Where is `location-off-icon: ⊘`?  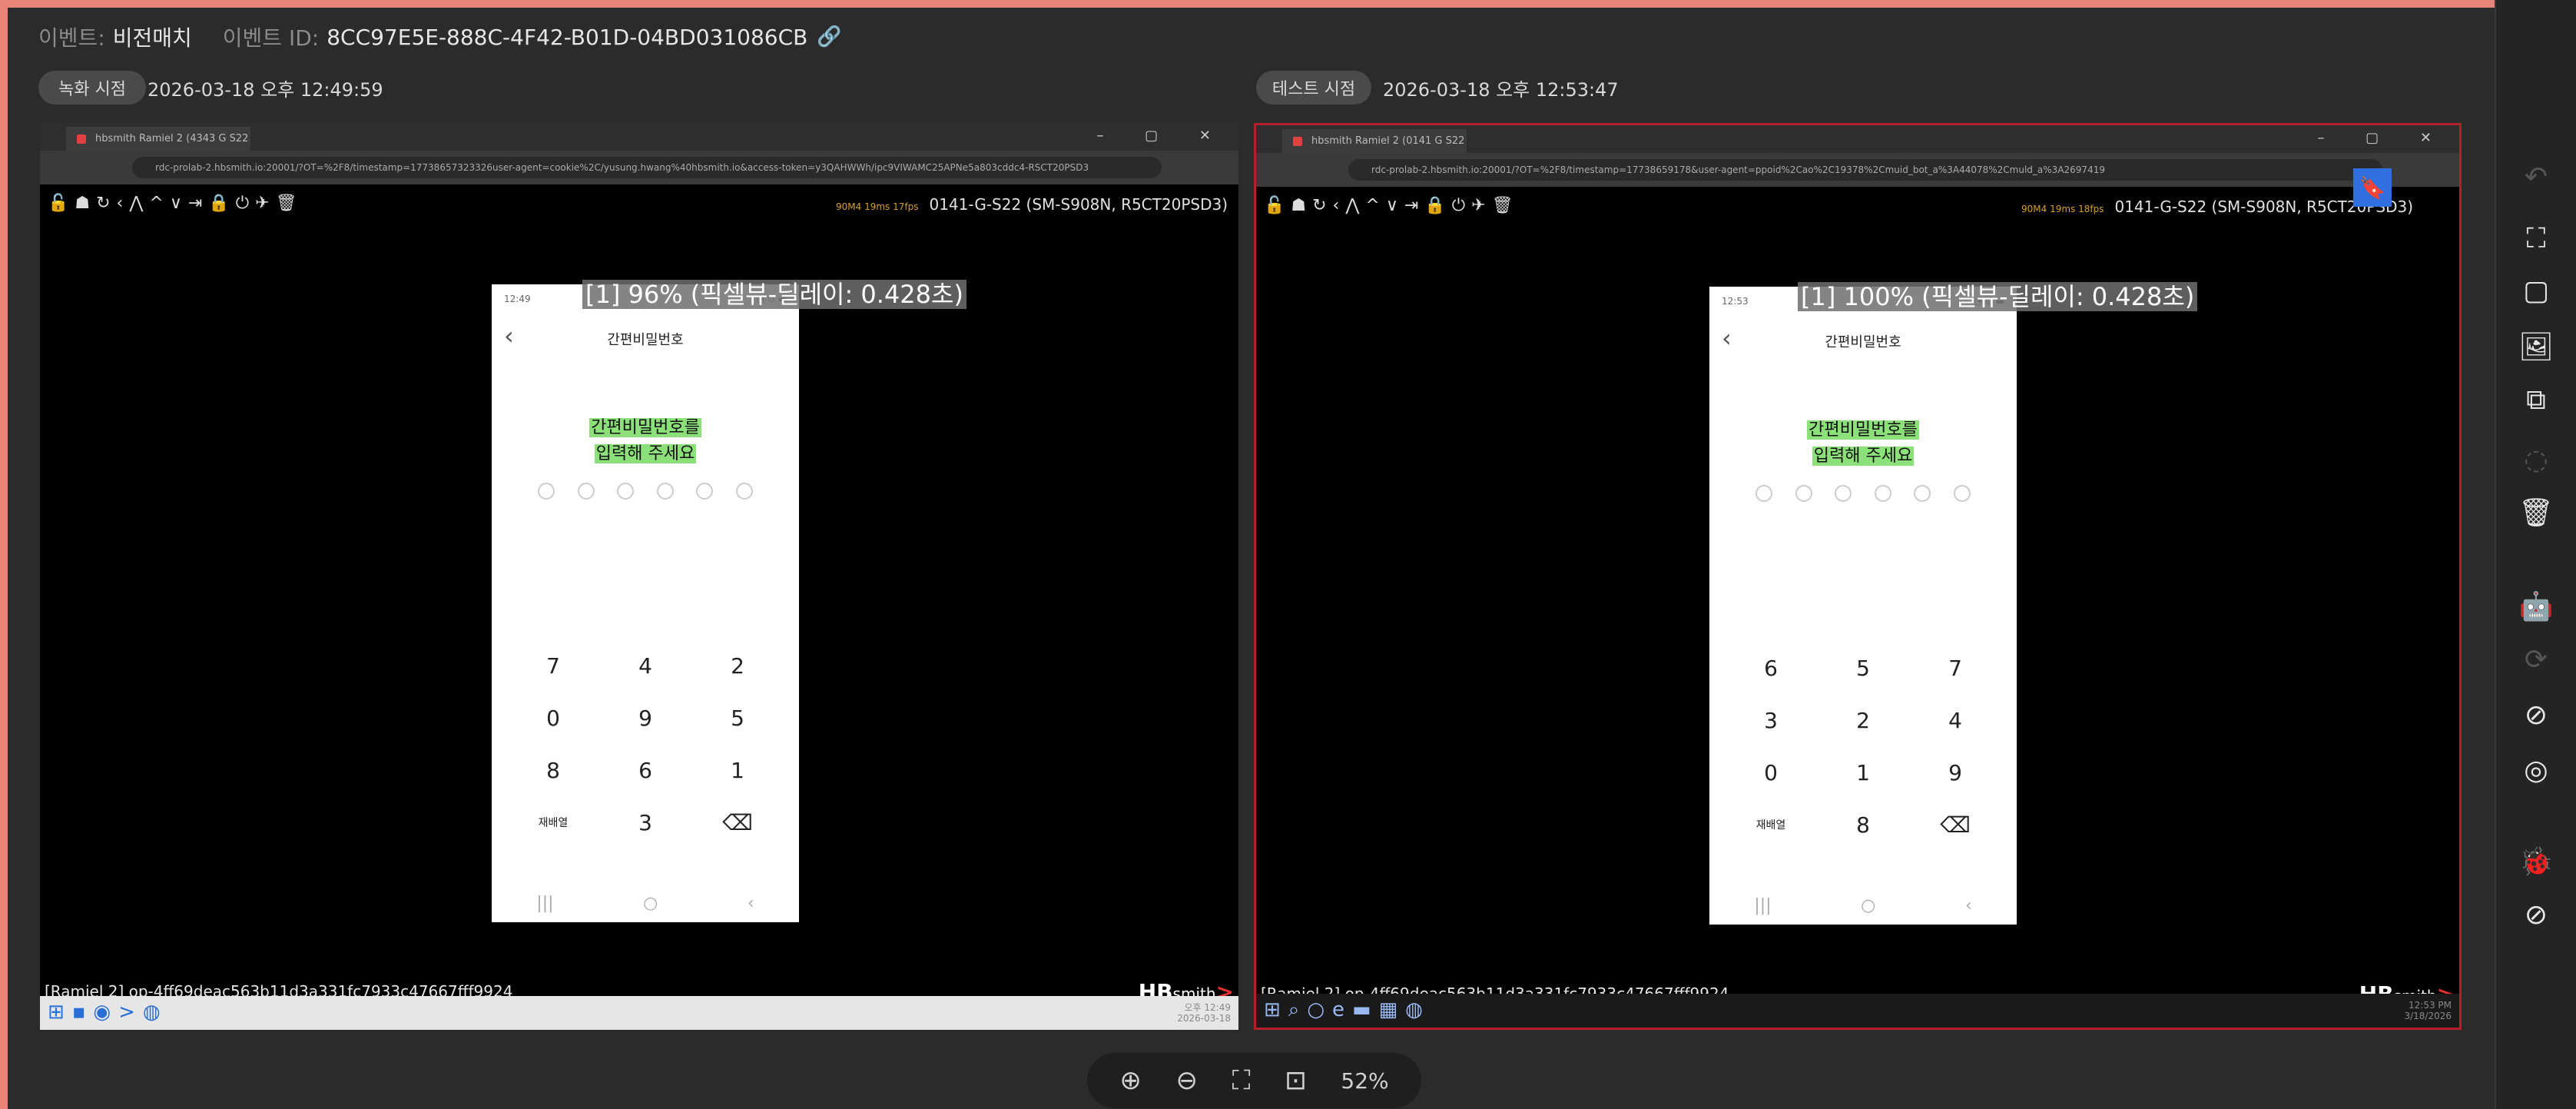 location-off-icon: ⊘ is located at coordinates (2536, 715).